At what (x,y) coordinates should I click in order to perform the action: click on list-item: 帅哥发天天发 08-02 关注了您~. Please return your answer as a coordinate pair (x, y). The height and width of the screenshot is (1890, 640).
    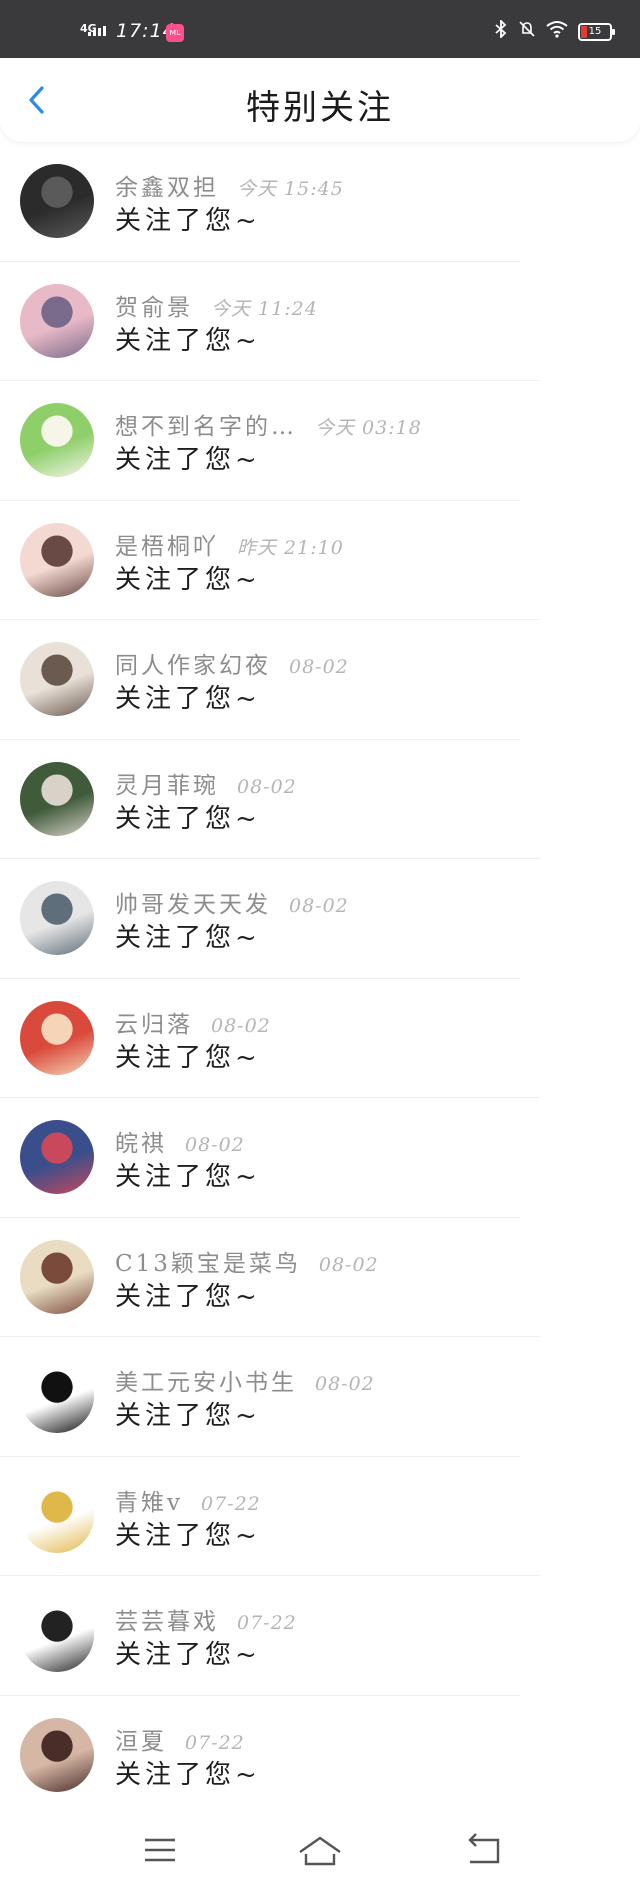
    Looking at the image, I should click on (320, 919).